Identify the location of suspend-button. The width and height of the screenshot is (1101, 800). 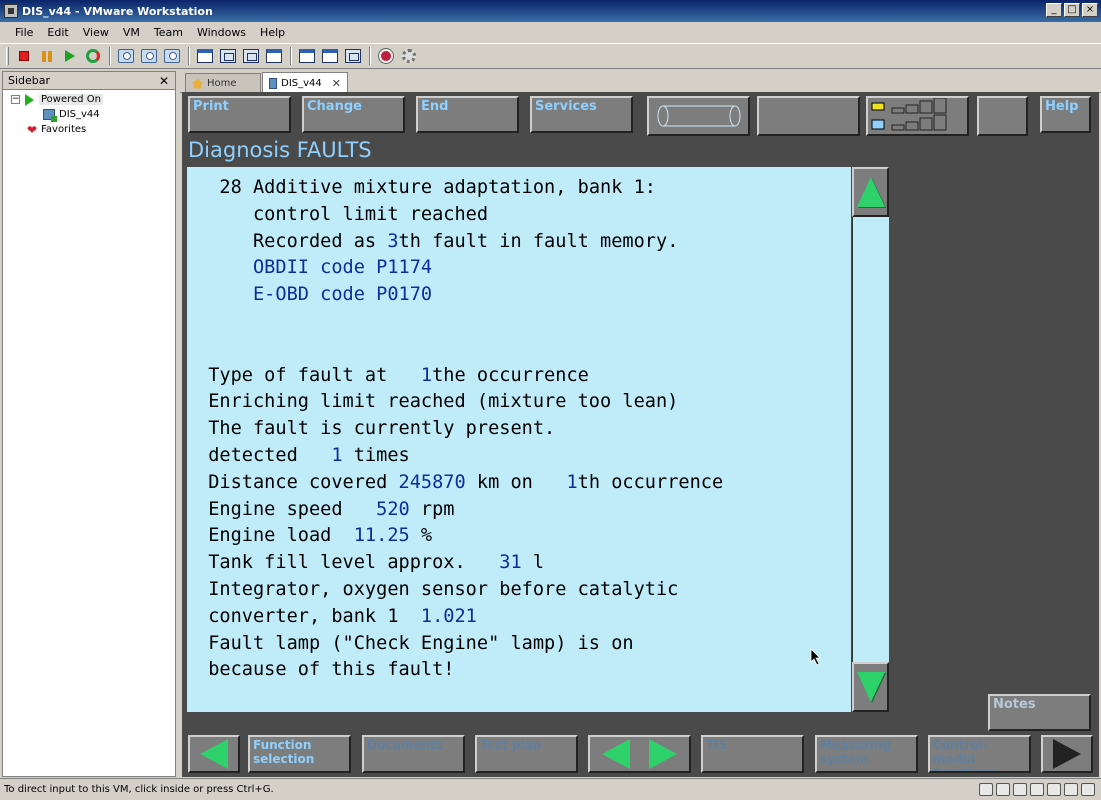
(47, 56).